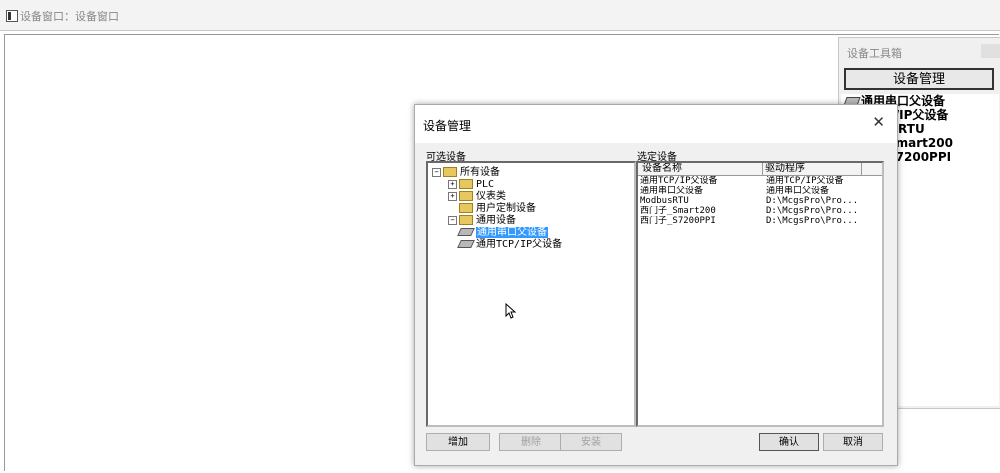  I want to click on add-button: 增加, so click(458, 442).